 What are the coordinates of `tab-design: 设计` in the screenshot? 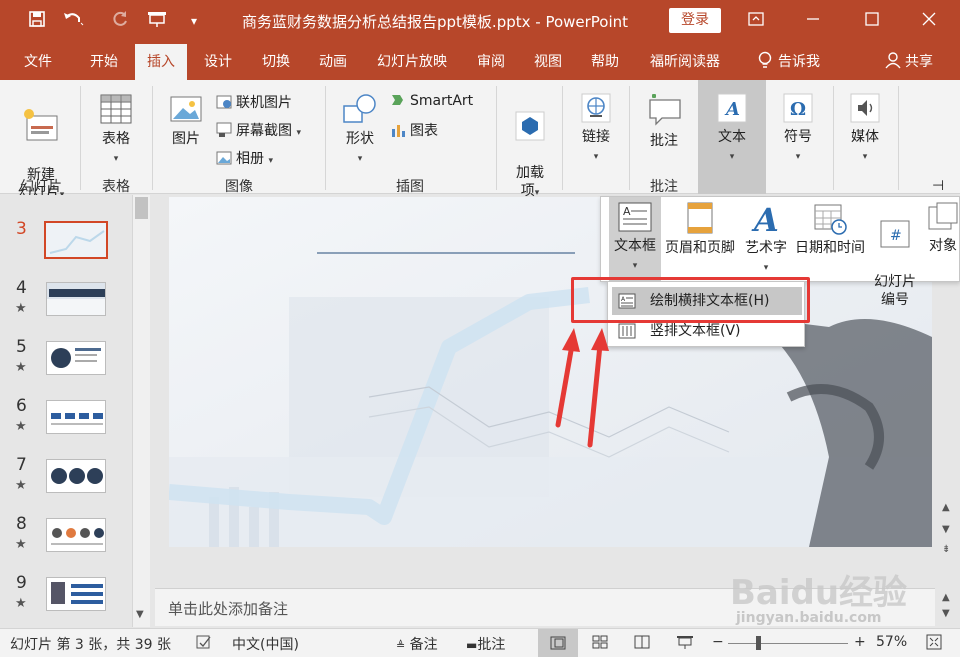 It's located at (218, 62).